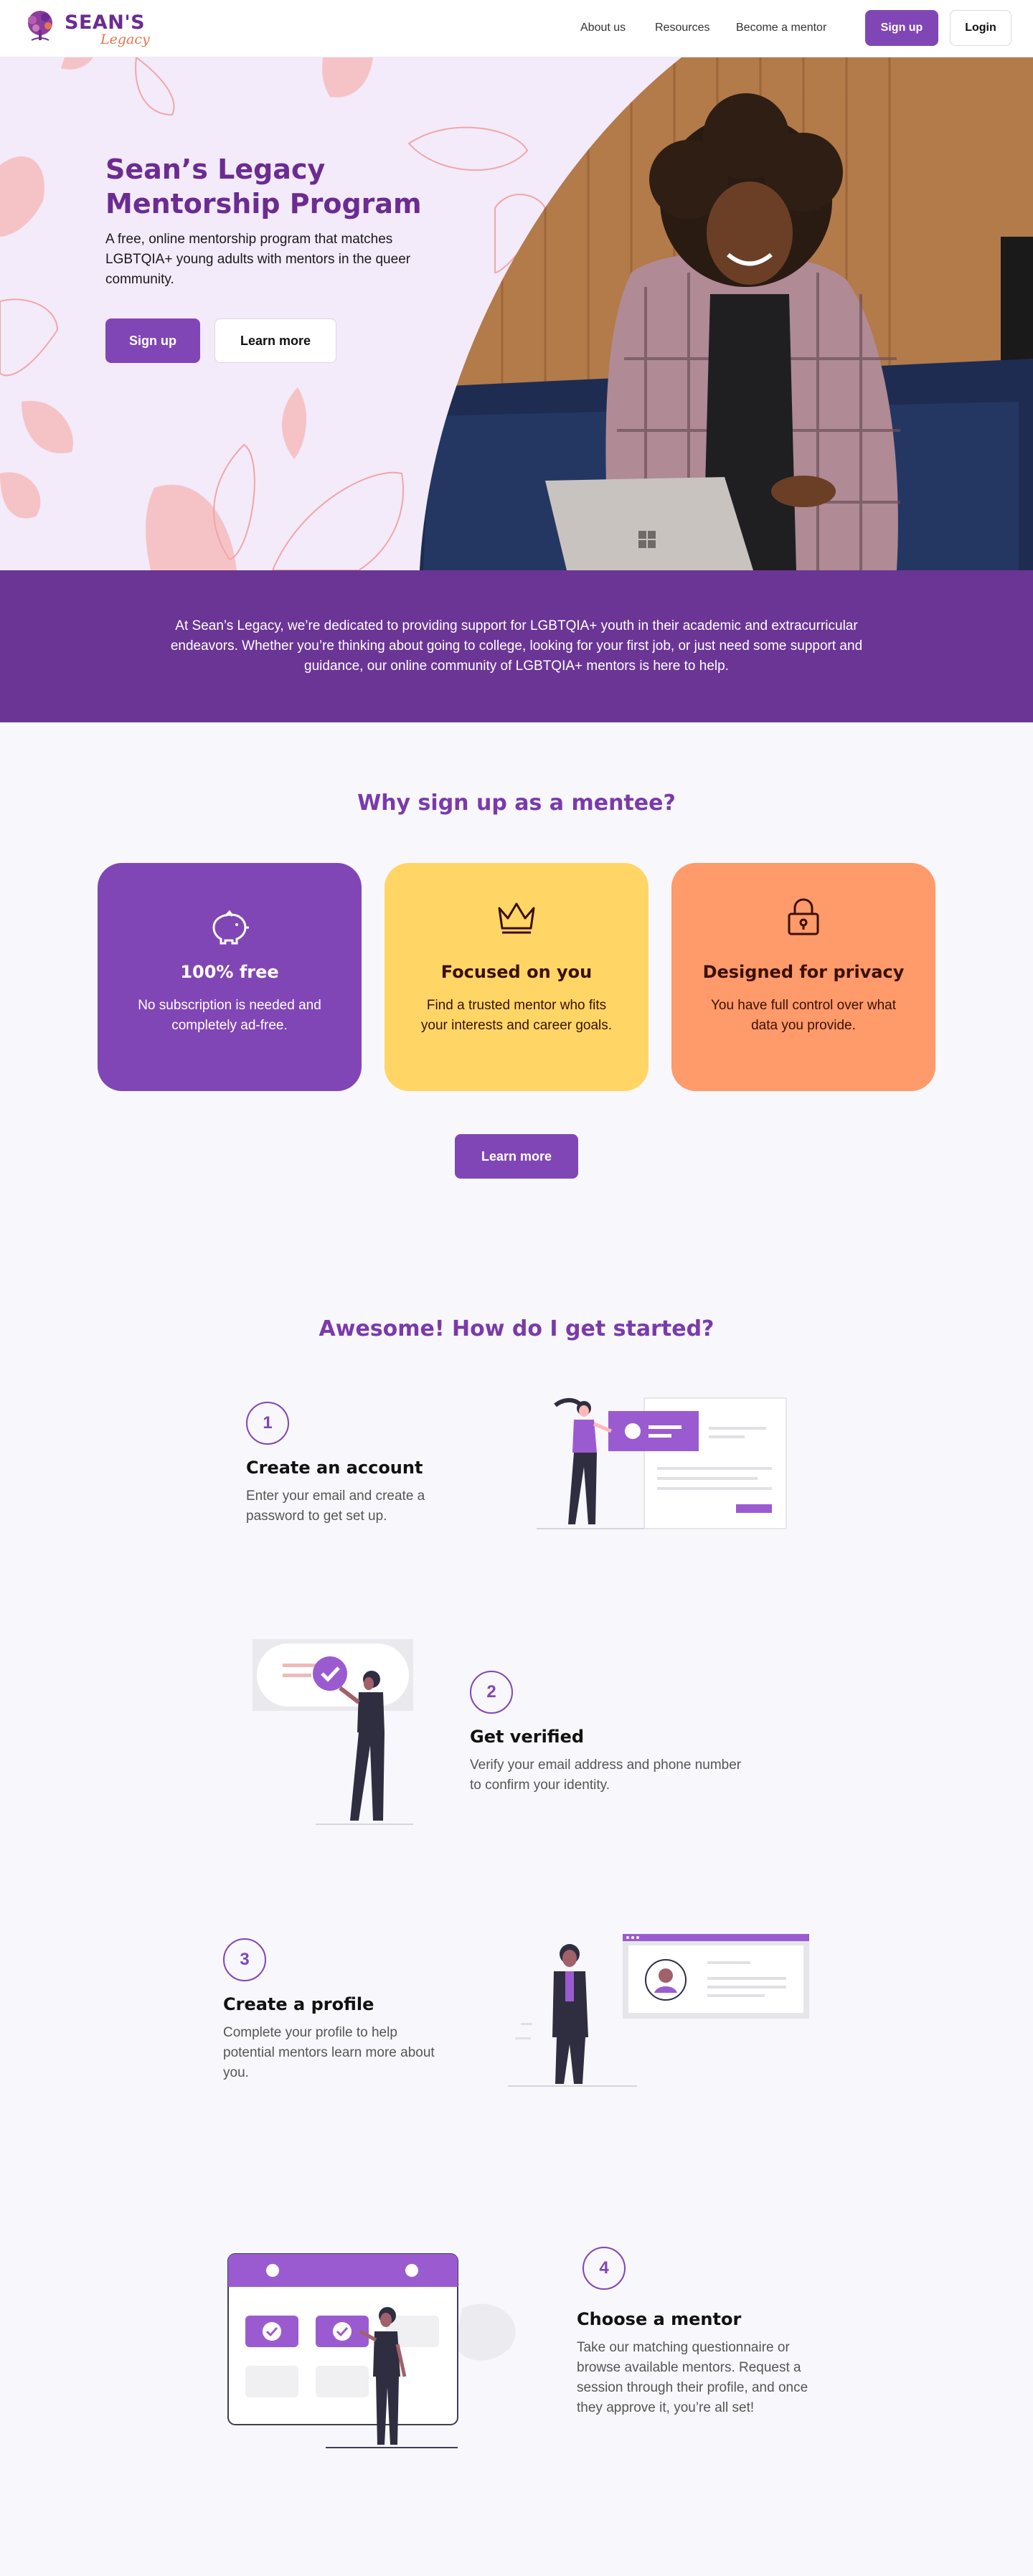  I want to click on nav-link-about-us: About us, so click(603, 28).